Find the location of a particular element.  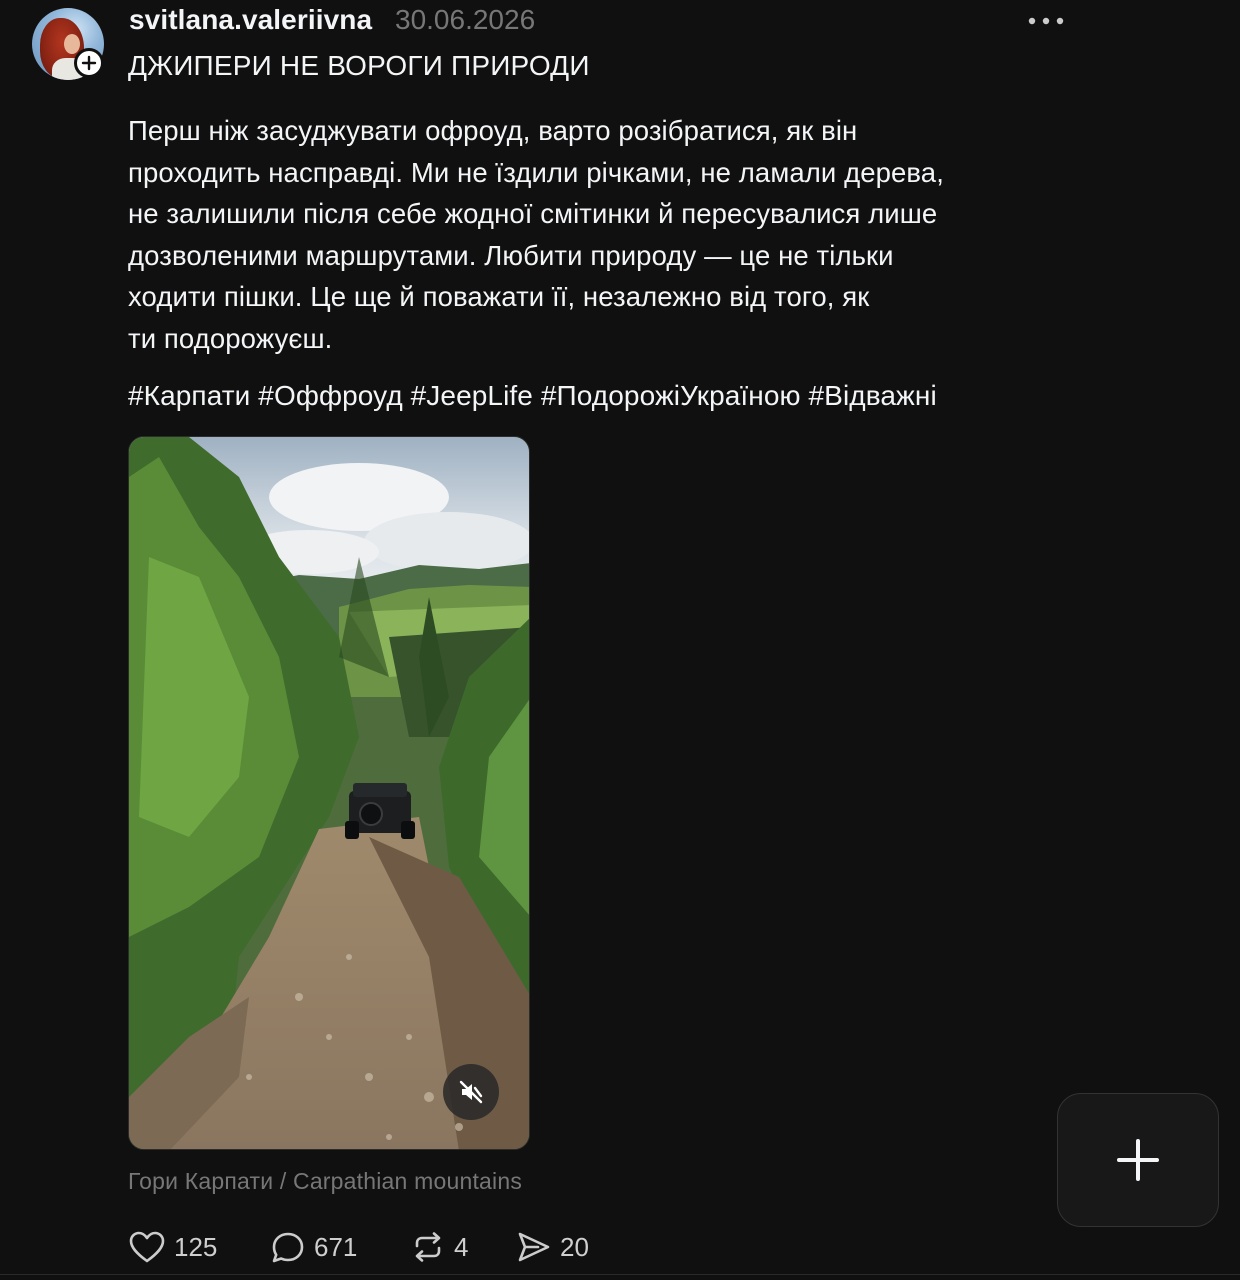

author-avatar-group is located at coordinates (68, 44).